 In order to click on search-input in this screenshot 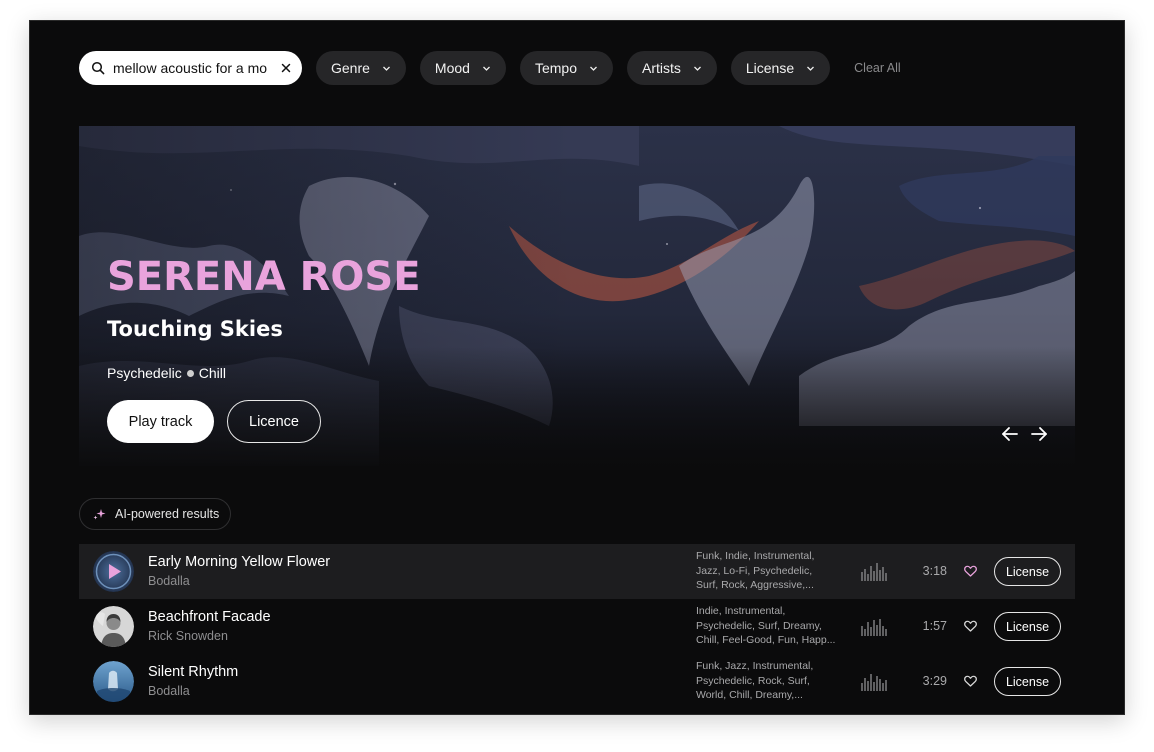, I will do `click(193, 68)`.